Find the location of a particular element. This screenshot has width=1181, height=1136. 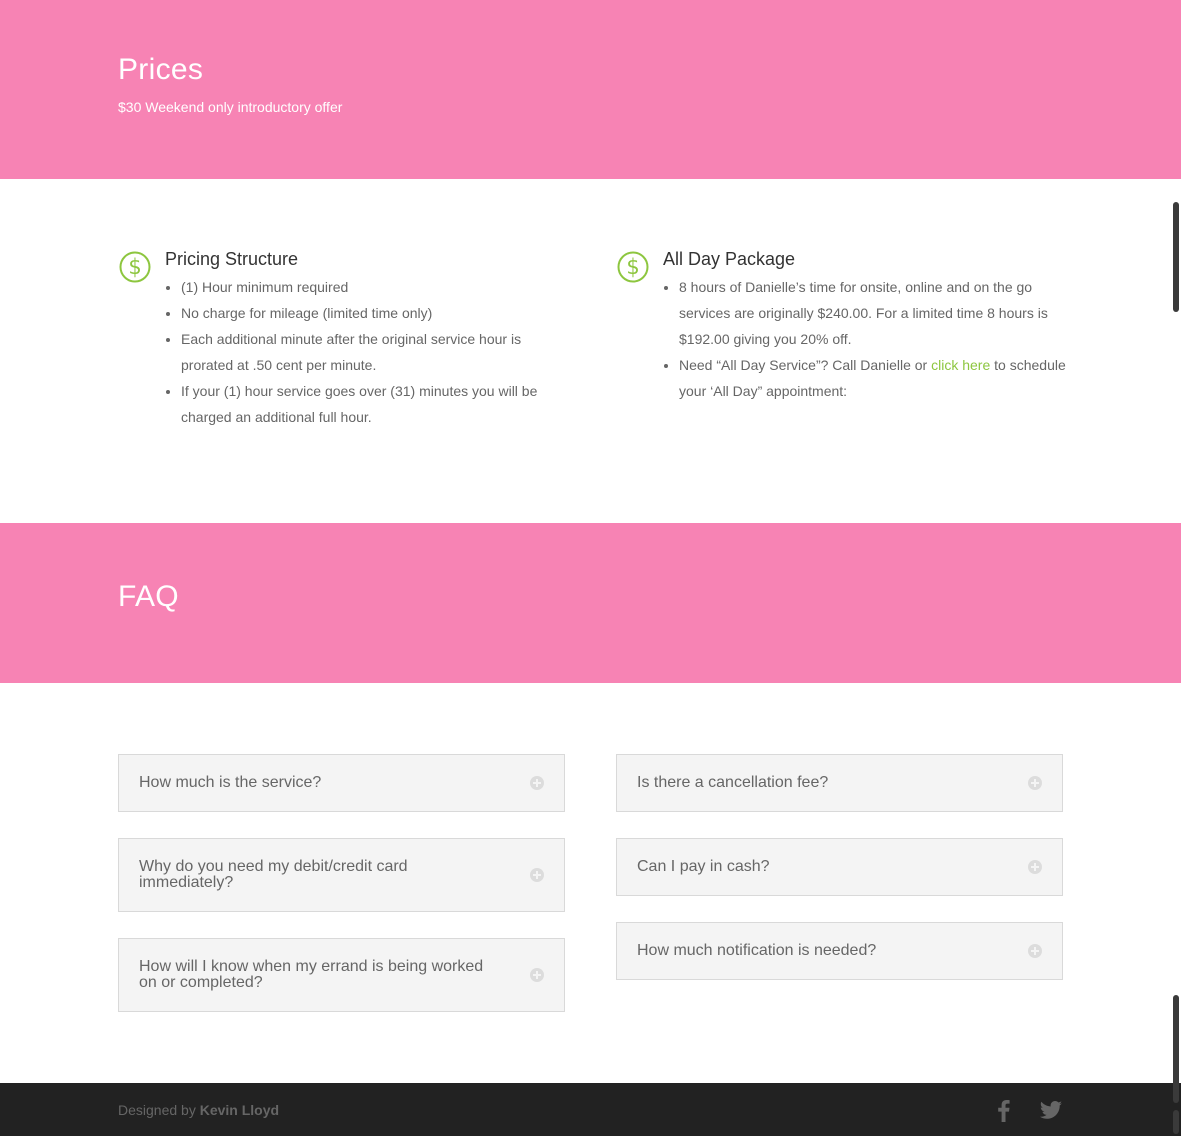

designer-name: Kevin Lloyd is located at coordinates (239, 1110).